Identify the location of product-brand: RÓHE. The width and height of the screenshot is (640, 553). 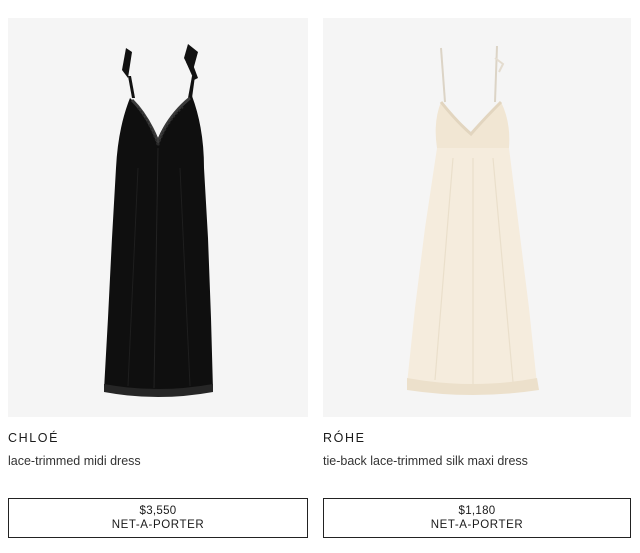
(477, 438).